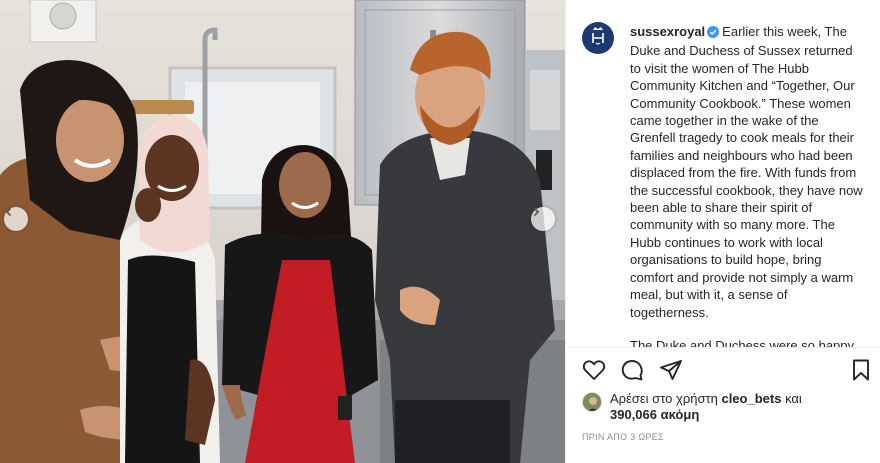 This screenshot has height=463, width=880. I want to click on like-button, so click(595, 371).